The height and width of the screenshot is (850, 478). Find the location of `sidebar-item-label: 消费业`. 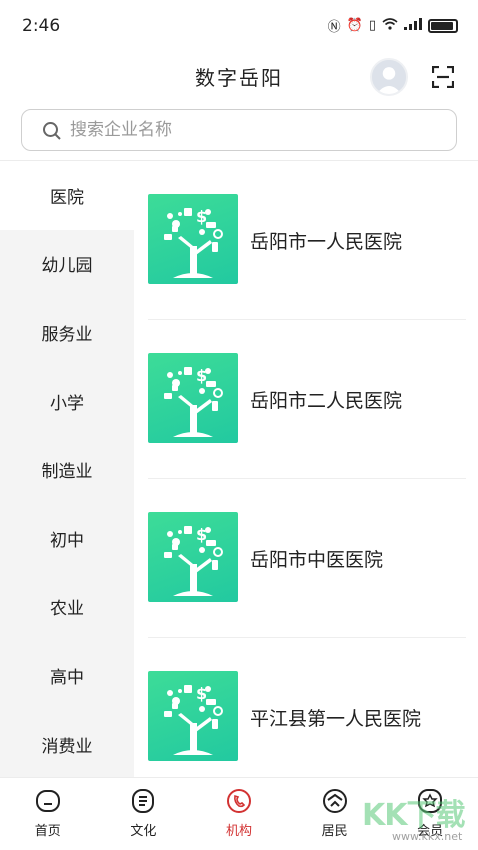

sidebar-item-label: 消费业 is located at coordinates (67, 746).